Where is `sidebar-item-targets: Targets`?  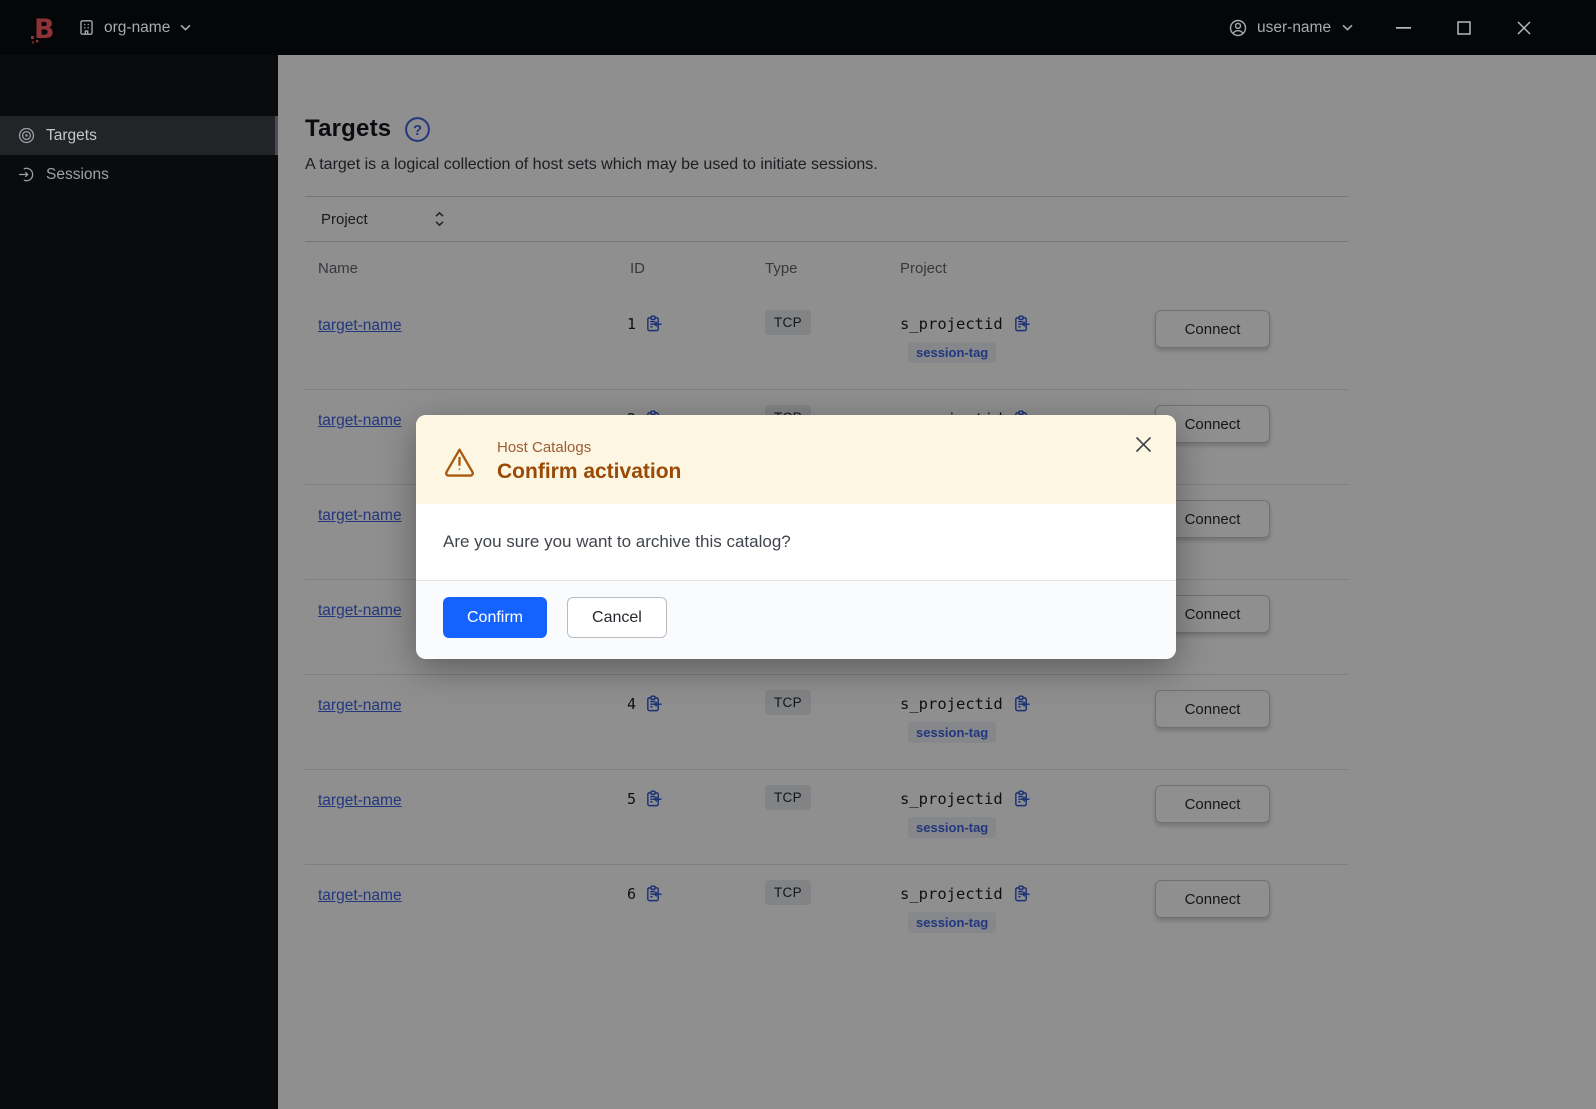
sidebar-item-targets: Targets is located at coordinates (139, 135).